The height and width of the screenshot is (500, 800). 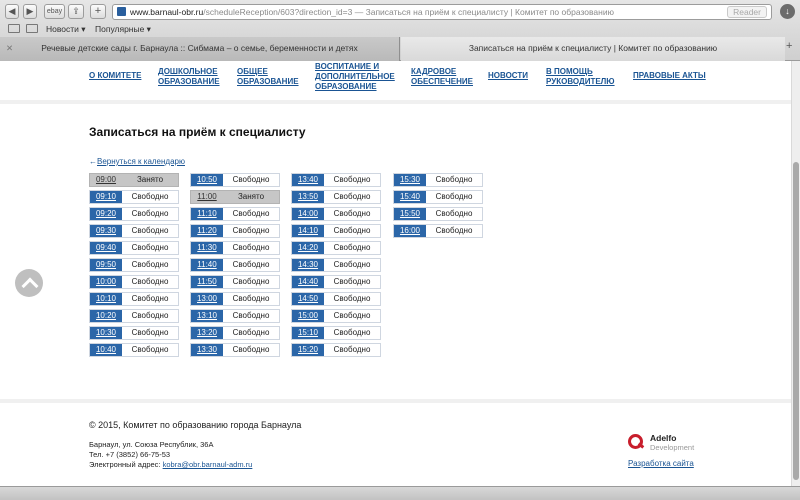 I want to click on slot-time: 11:30, so click(x=207, y=248).